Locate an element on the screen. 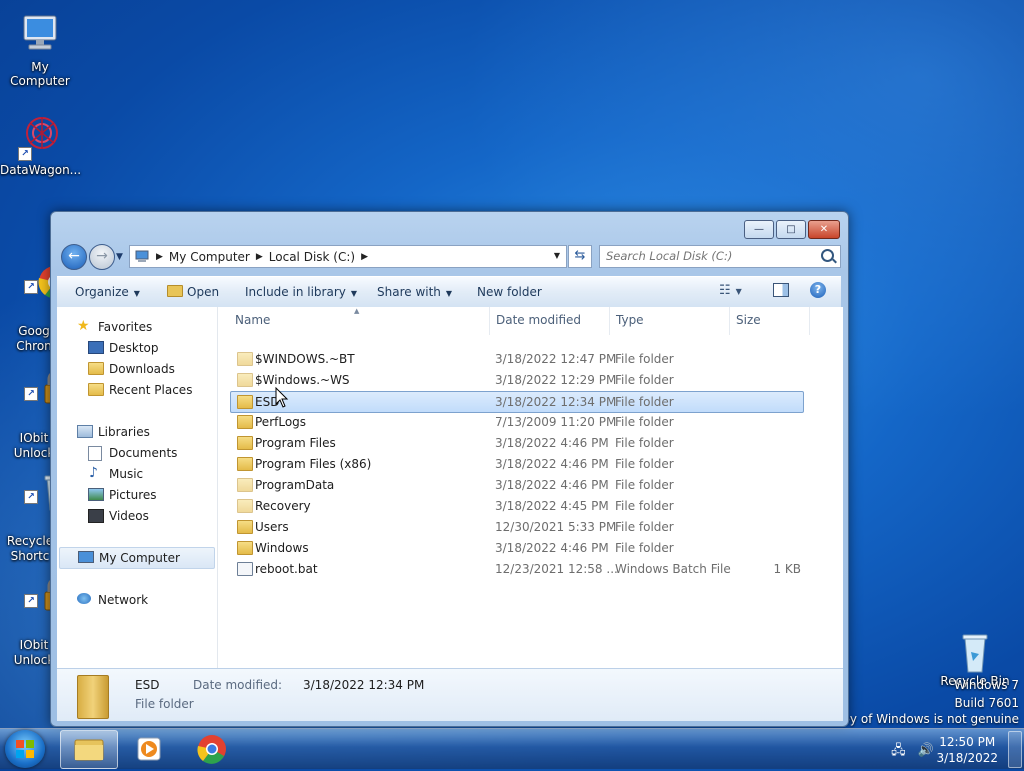 The height and width of the screenshot is (771, 1024). volume-icon: 🔊 is located at coordinates (926, 750).